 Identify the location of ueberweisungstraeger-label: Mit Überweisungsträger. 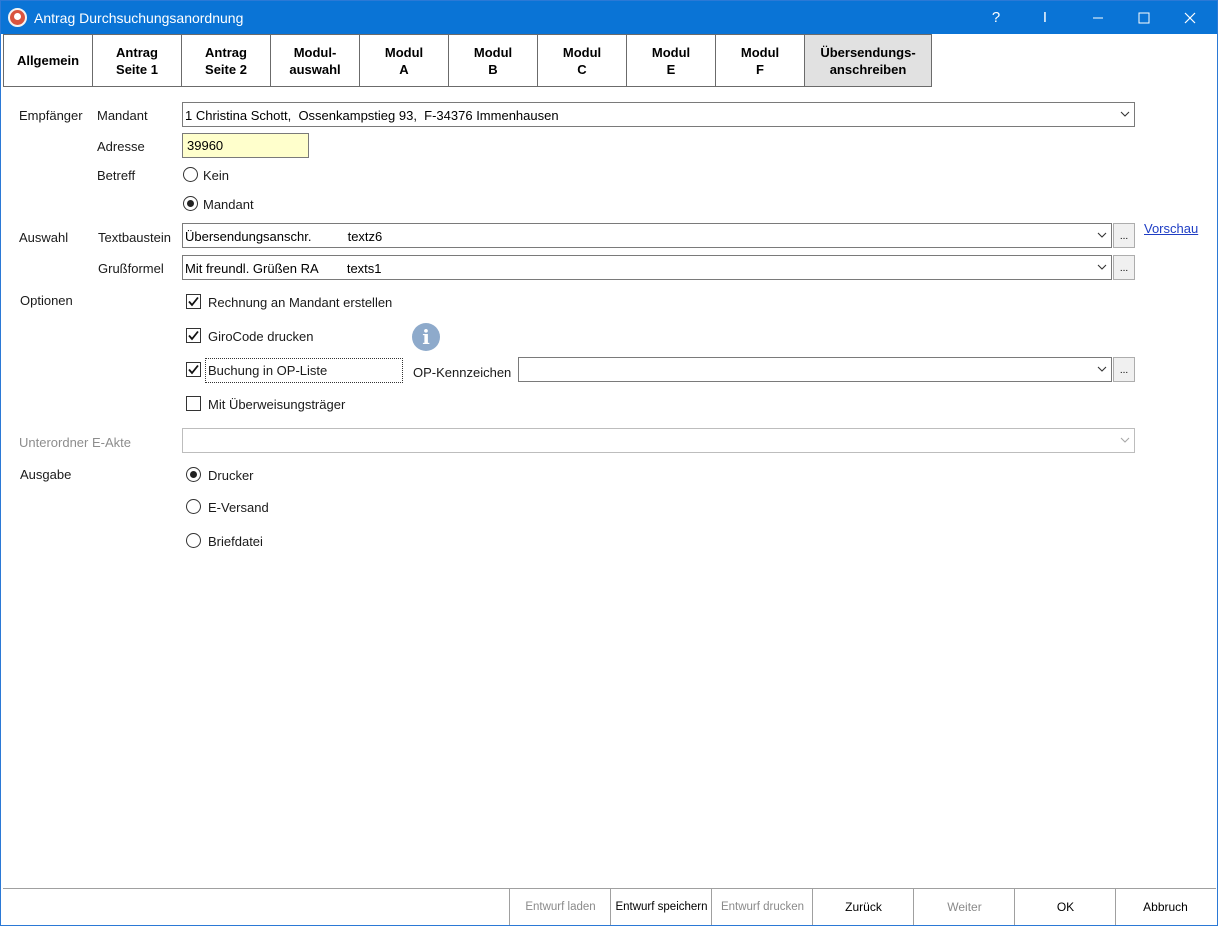
(277, 404).